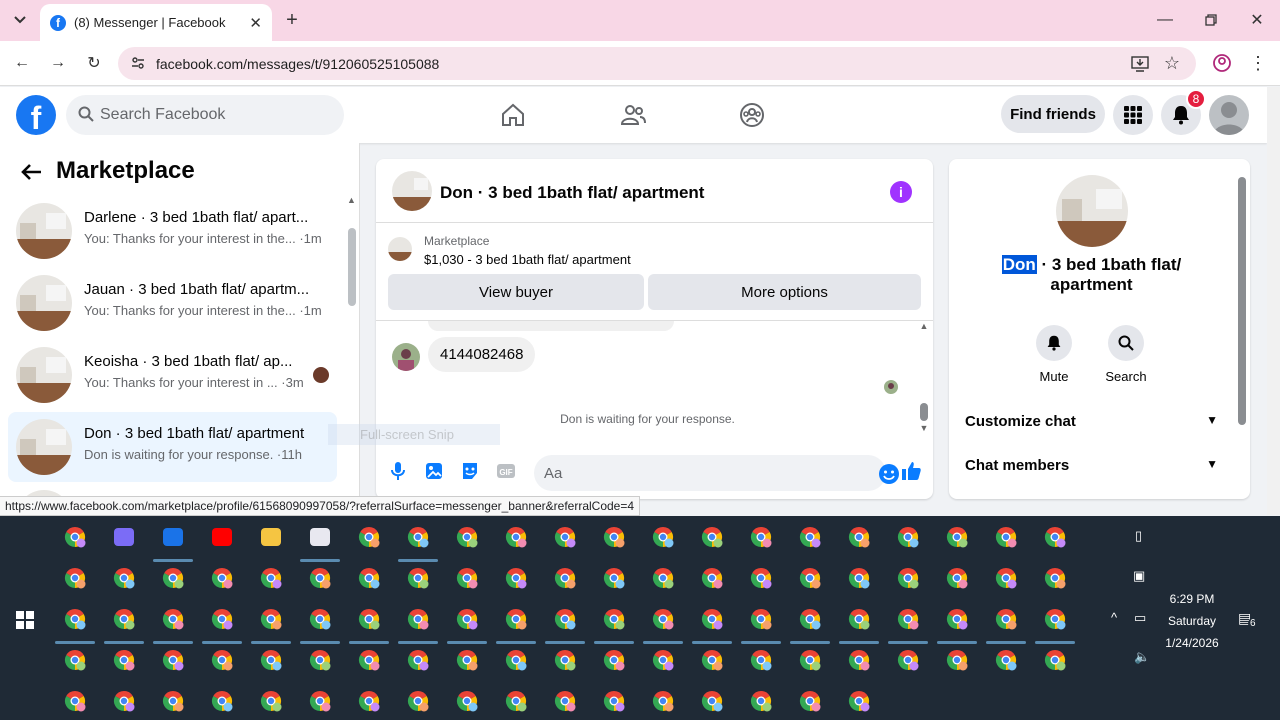  What do you see at coordinates (173, 537) in the screenshot?
I see `app-icon` at bounding box center [173, 537].